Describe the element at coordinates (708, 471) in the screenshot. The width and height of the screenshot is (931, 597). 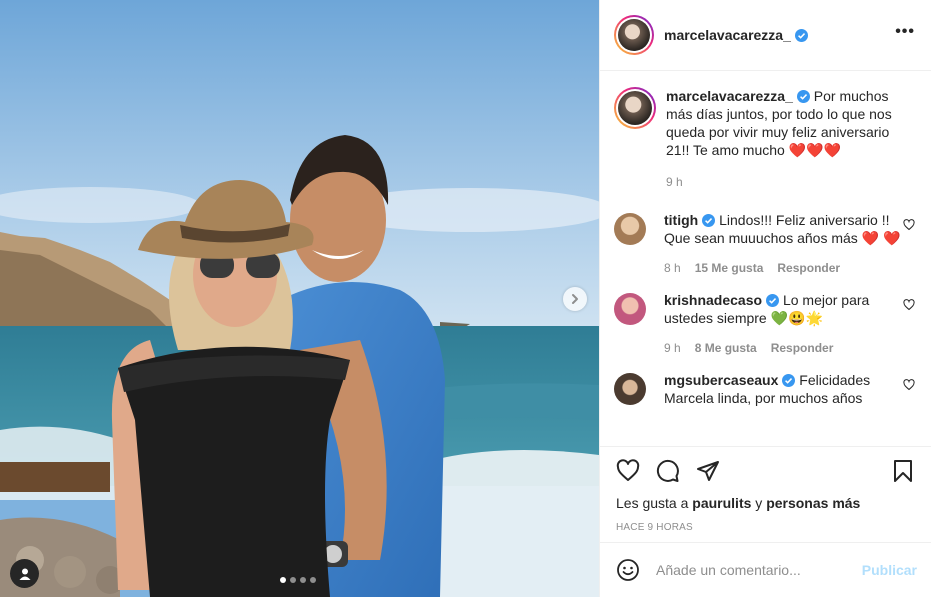
I see `share-icon` at that location.